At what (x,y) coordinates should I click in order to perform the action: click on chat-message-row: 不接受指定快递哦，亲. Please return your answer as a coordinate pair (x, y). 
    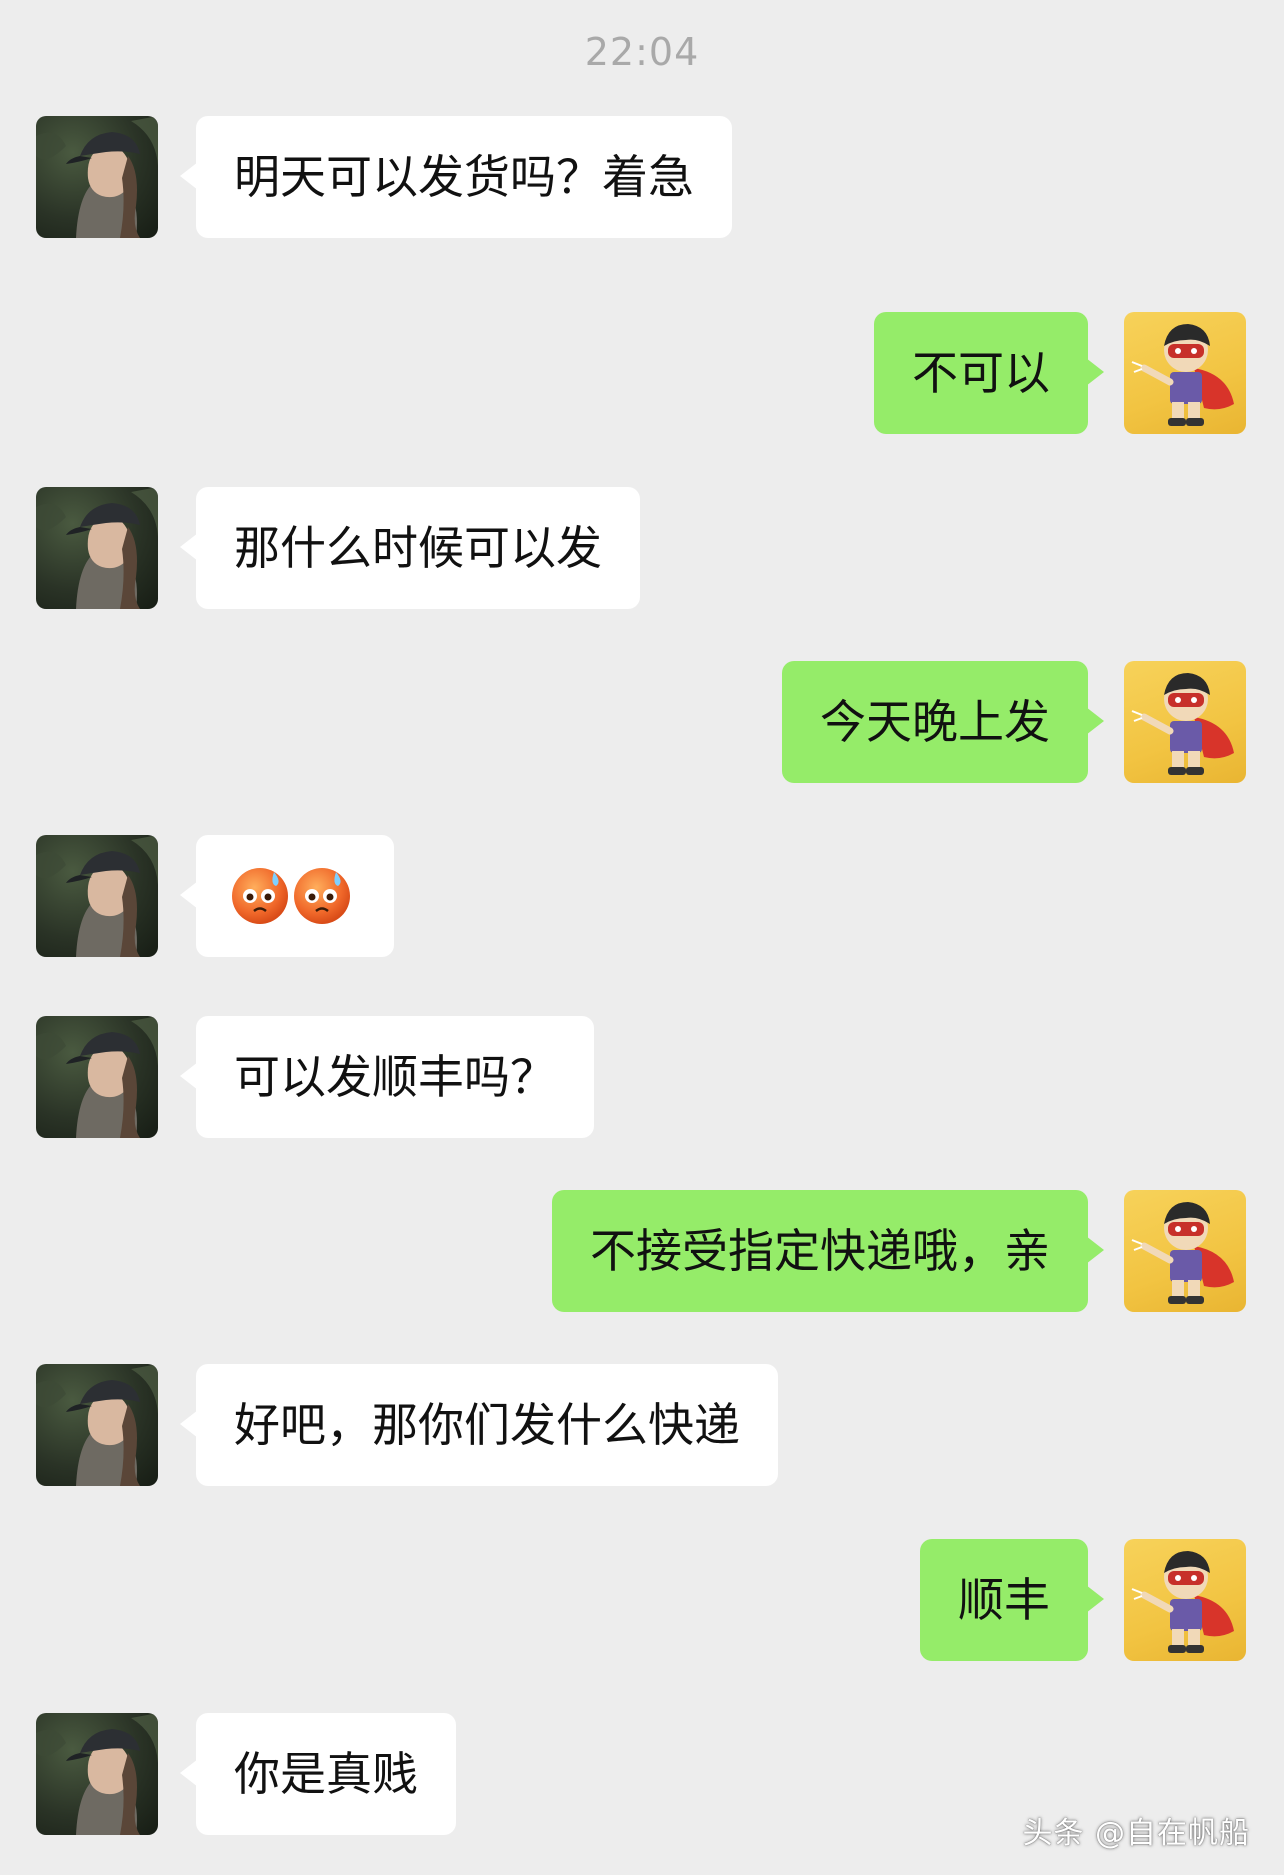
    Looking at the image, I should click on (642, 1252).